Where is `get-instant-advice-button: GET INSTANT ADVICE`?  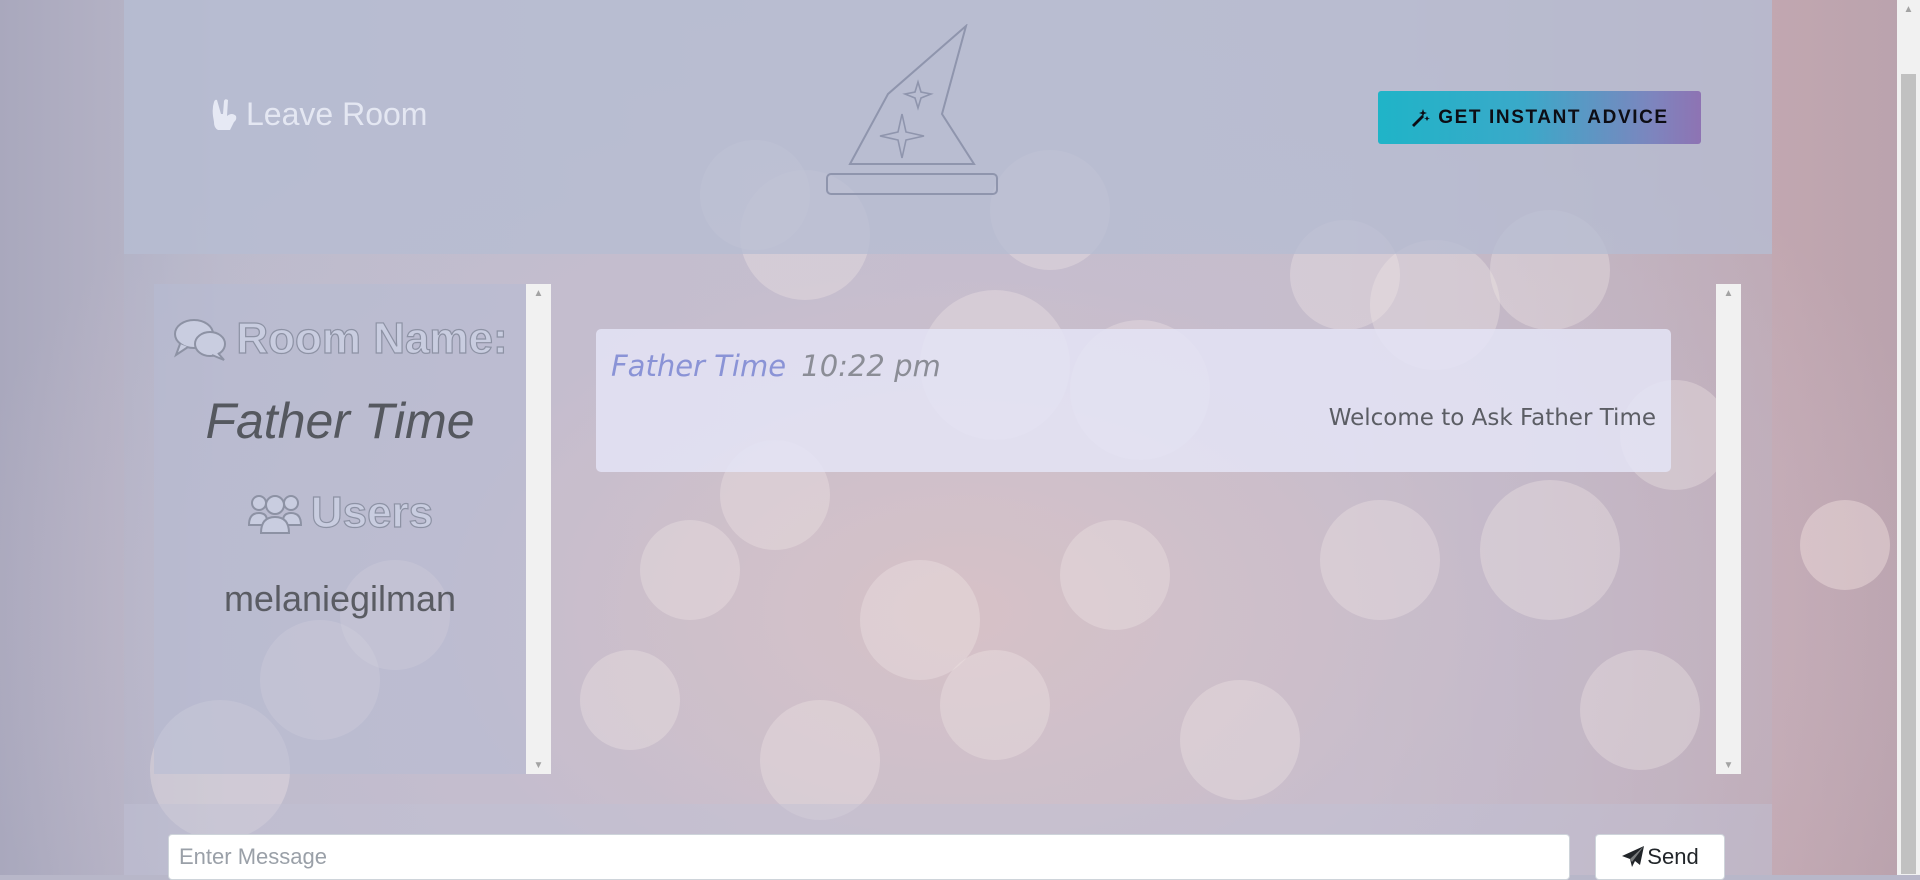
get-instant-advice-button: GET INSTANT ADVICE is located at coordinates (1539, 117).